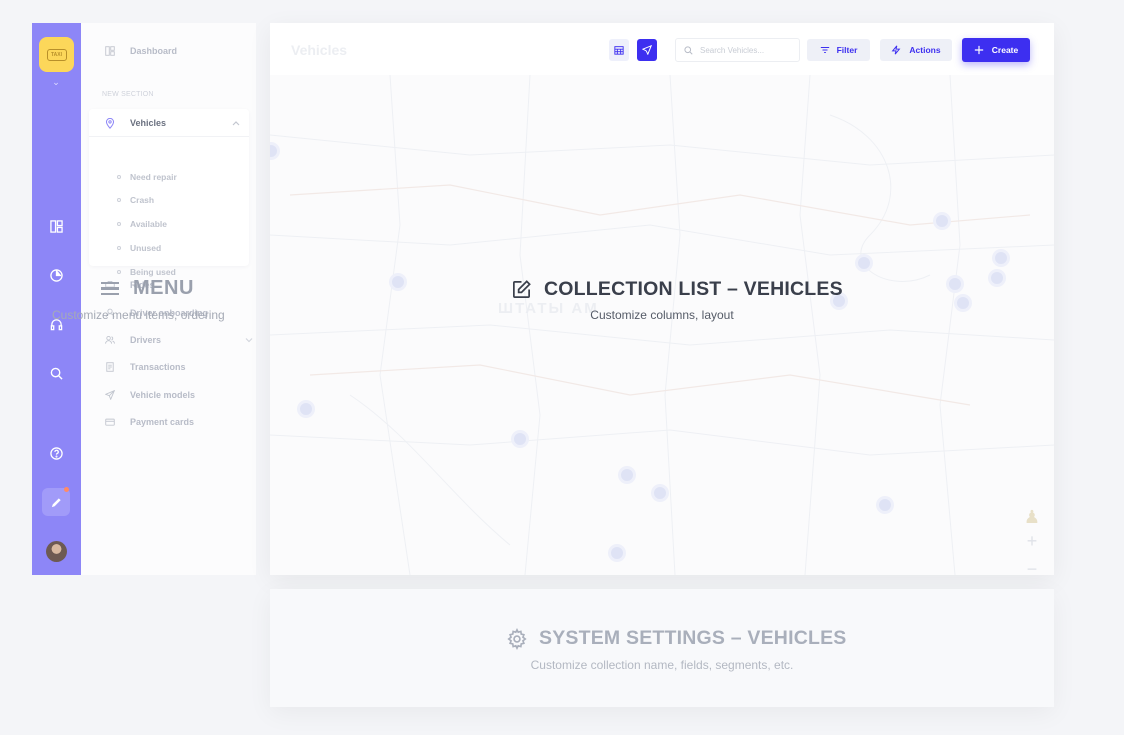 This screenshot has width=1124, height=735. Describe the element at coordinates (662, 315) in the screenshot. I see `collection-list-subtitle: Customize columns, layout` at that location.